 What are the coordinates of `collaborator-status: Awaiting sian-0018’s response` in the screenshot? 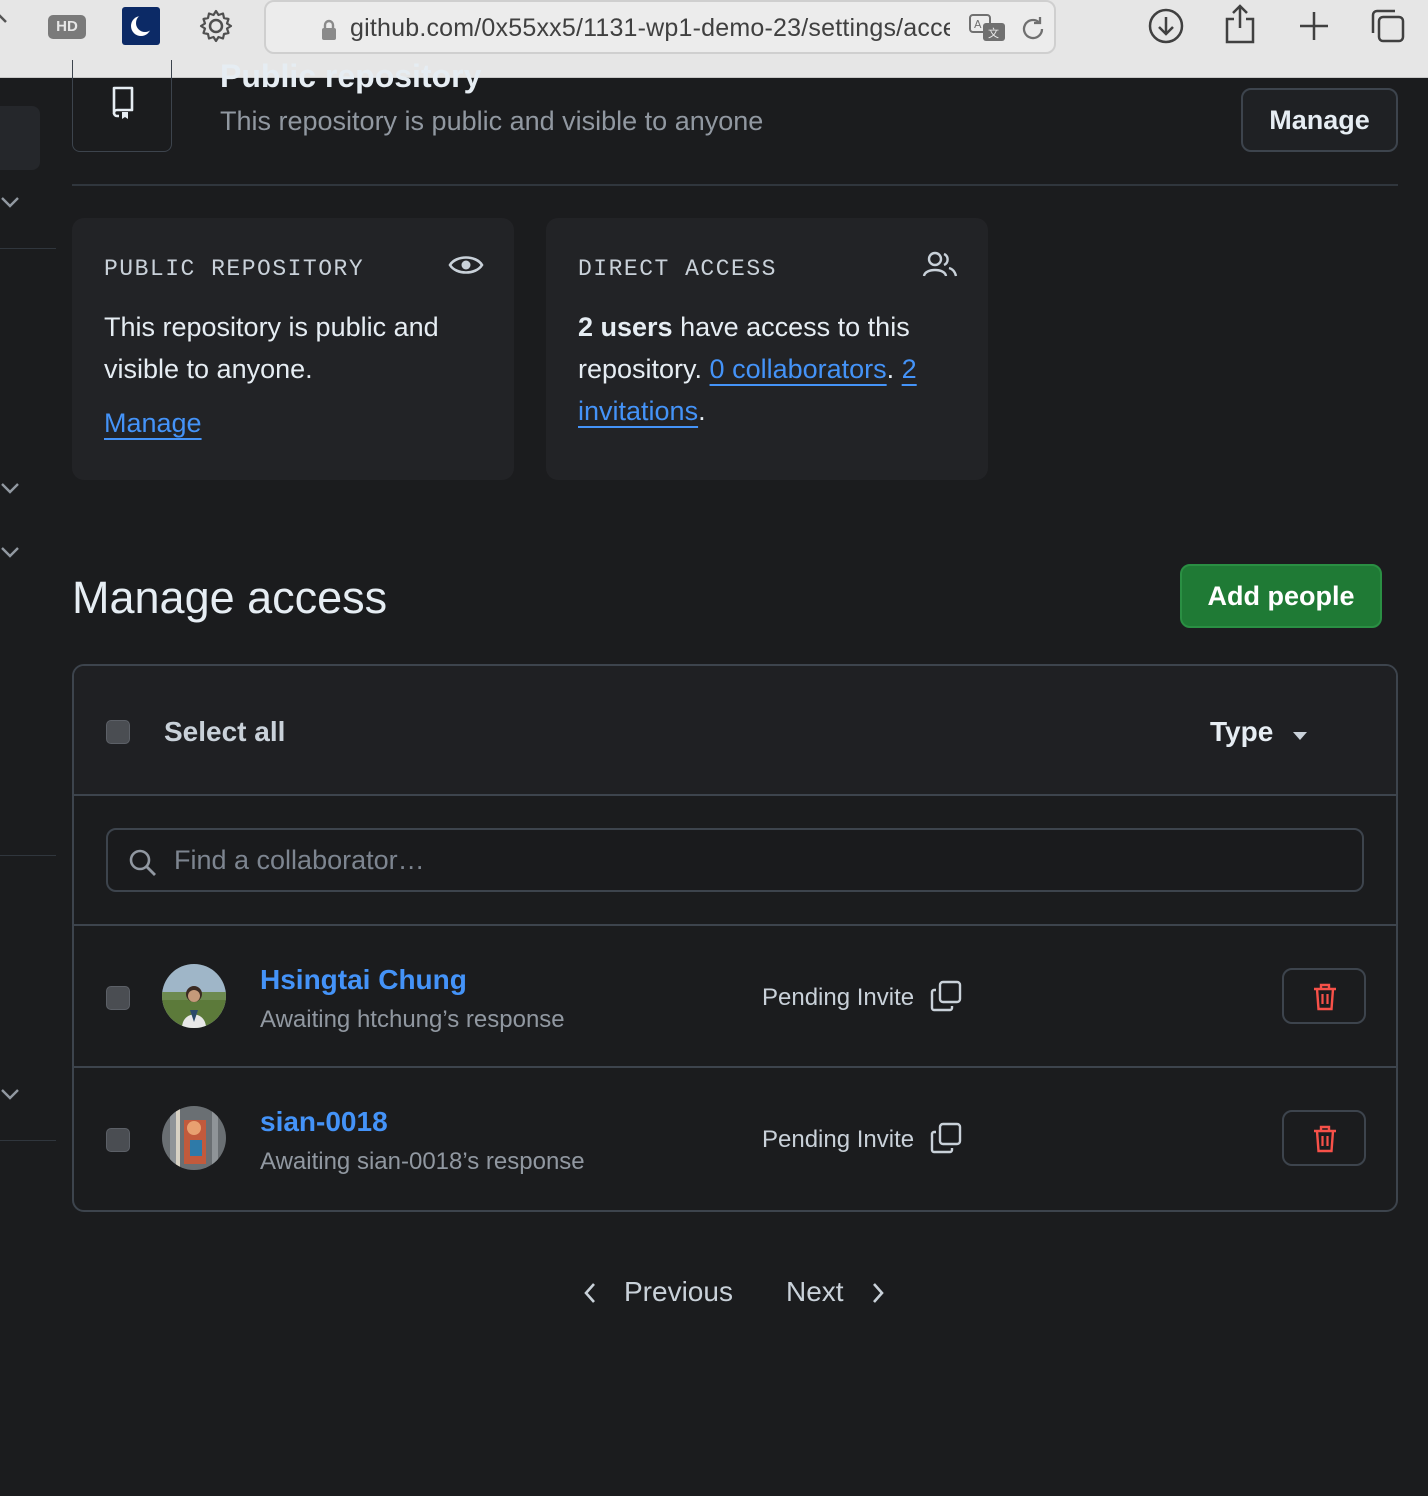 It's located at (422, 1161).